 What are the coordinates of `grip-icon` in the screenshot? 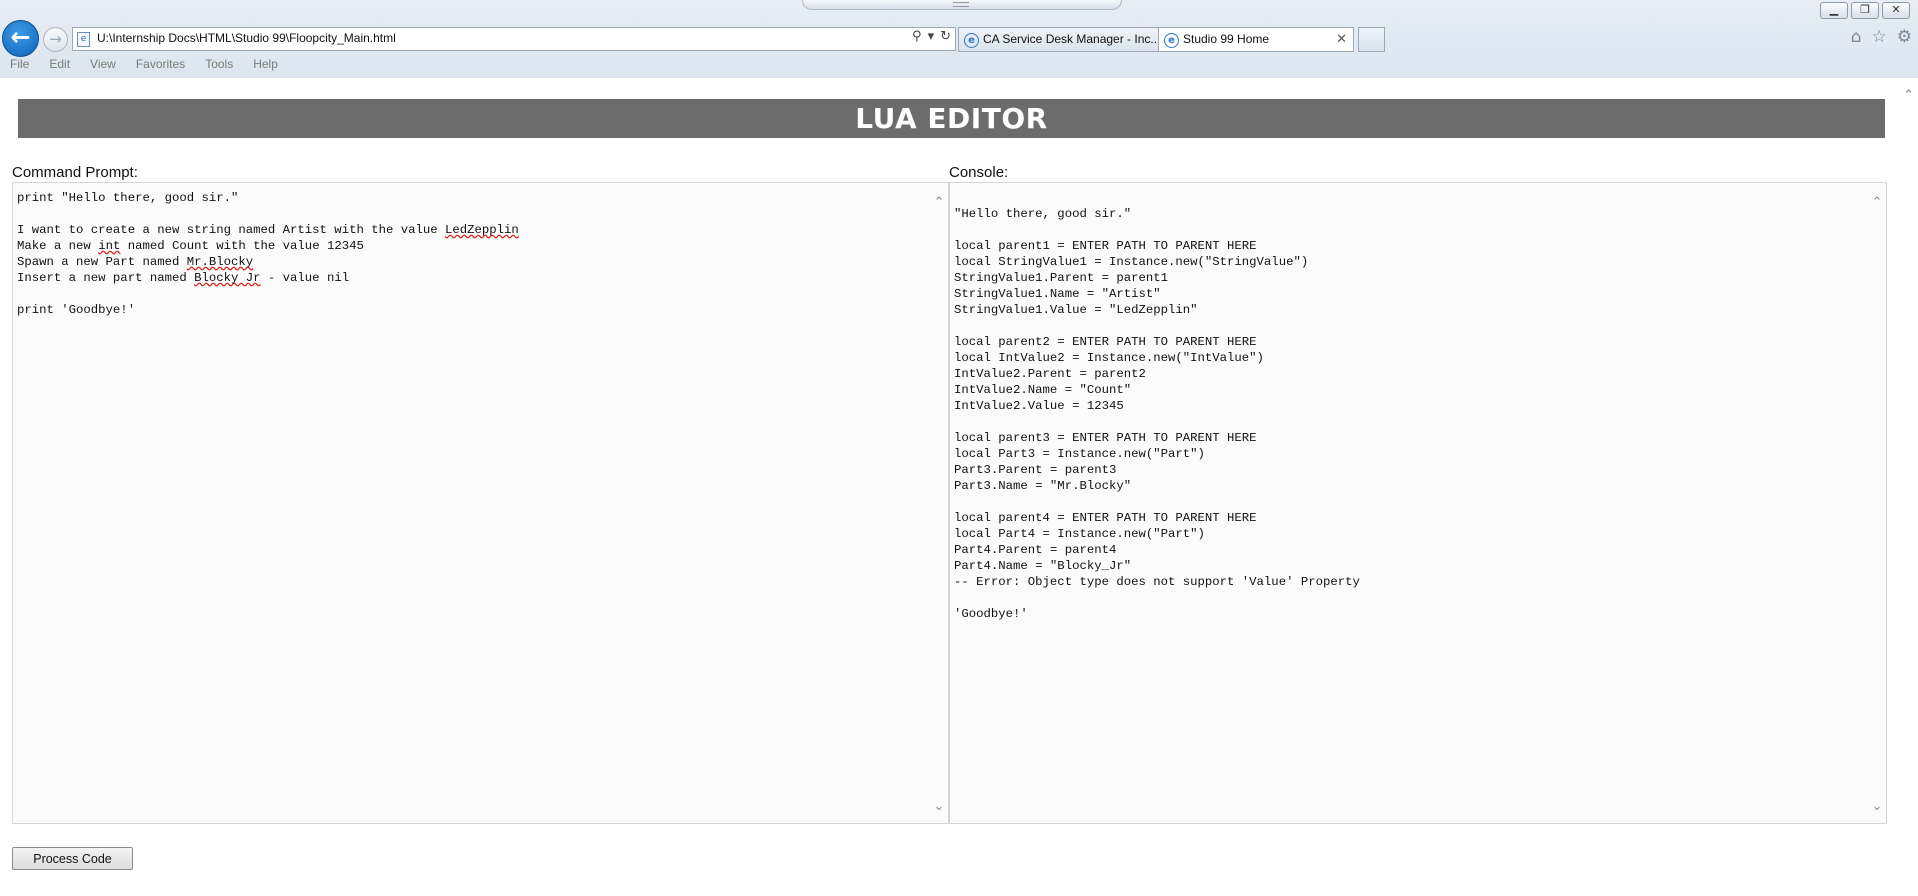 It's located at (961, 4).